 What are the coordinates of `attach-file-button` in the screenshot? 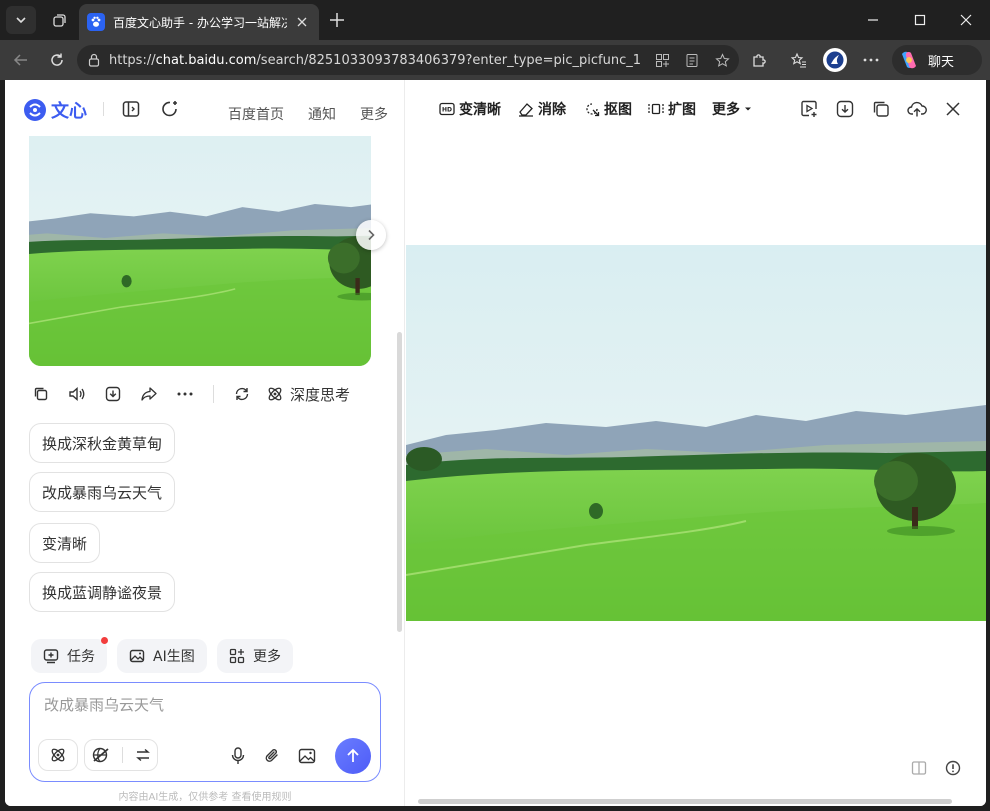 It's located at (272, 756).